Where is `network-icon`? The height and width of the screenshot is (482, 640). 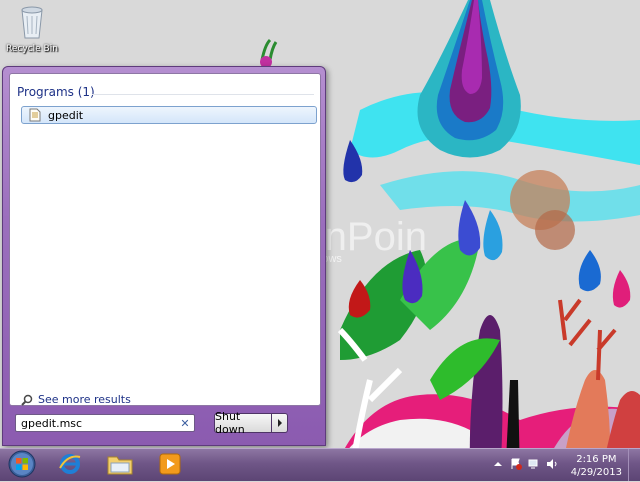 network-icon is located at coordinates (534, 464).